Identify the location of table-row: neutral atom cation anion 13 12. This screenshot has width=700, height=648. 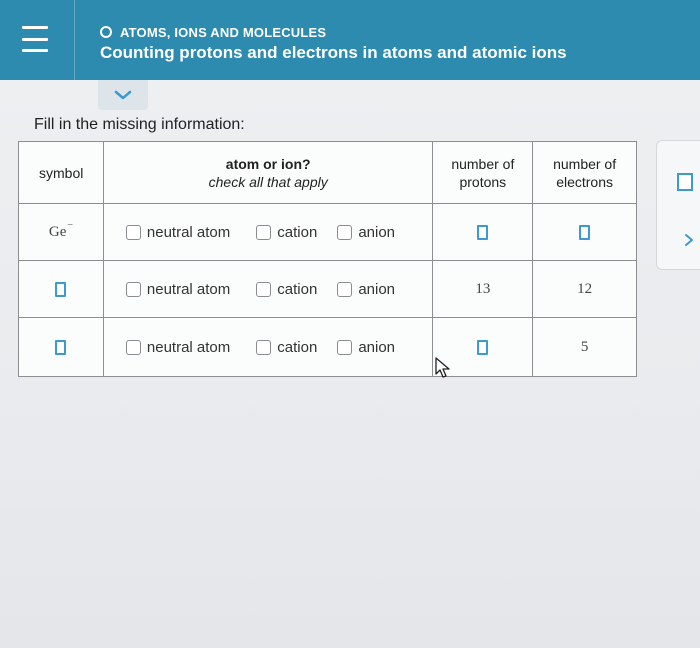
(327, 289).